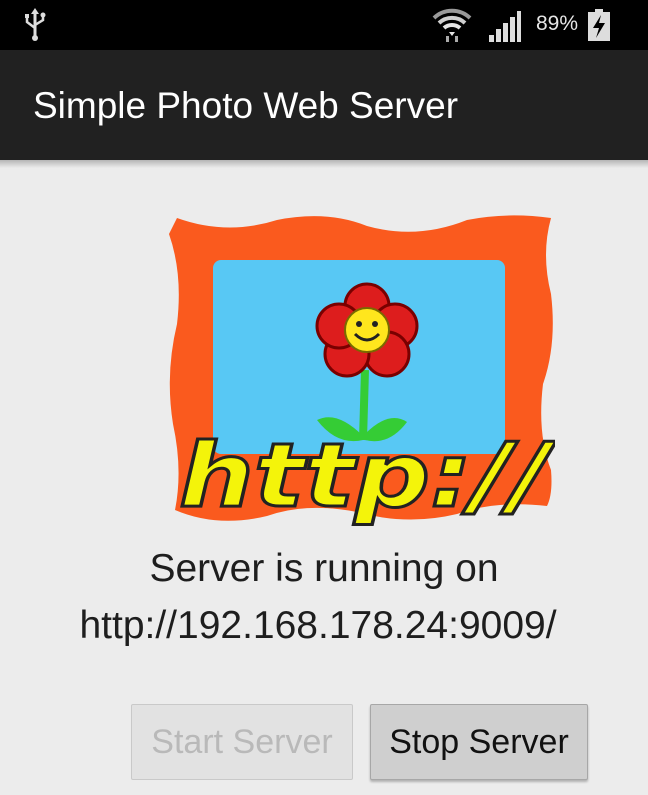 This screenshot has height=795, width=648. I want to click on action-bar-shadow, so click(324, 164).